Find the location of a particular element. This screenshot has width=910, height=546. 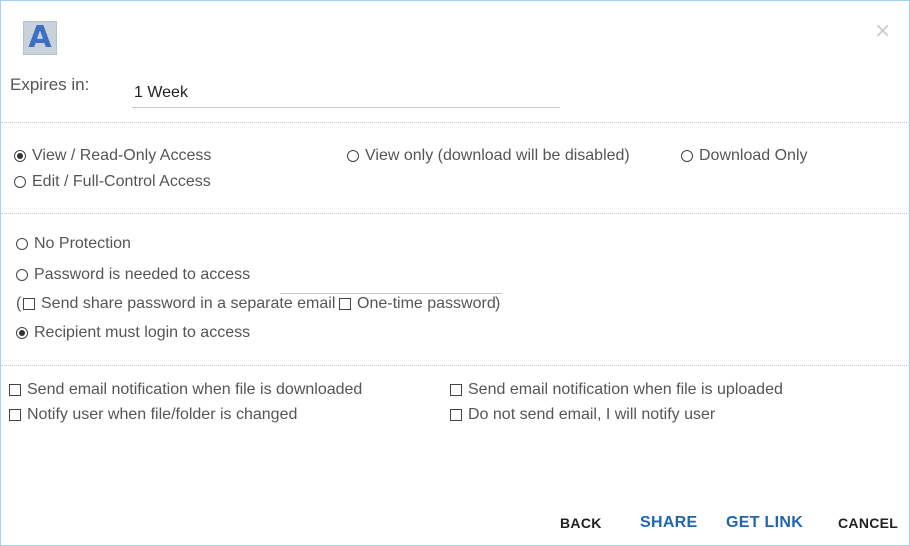

checkbox-notify-change: Notify user when file/folder is changed is located at coordinates (153, 415).